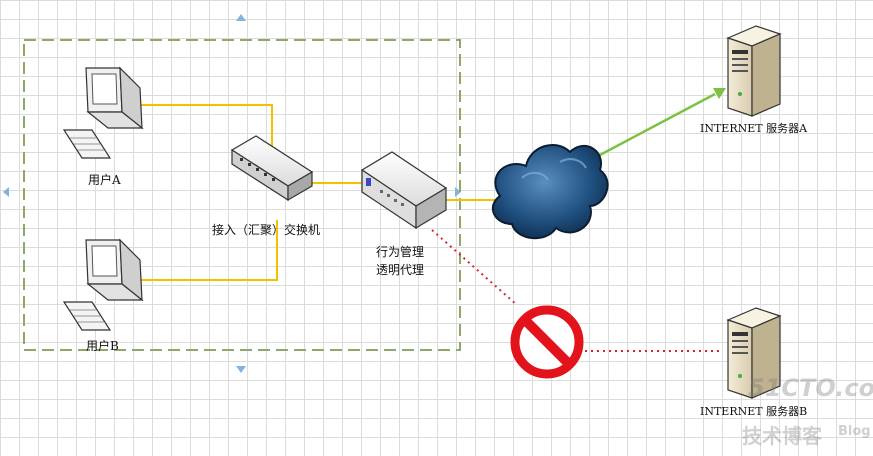 Image resolution: width=873 pixels, height=456 pixels. I want to click on watermark-site: 51CTO.com, so click(810, 388).